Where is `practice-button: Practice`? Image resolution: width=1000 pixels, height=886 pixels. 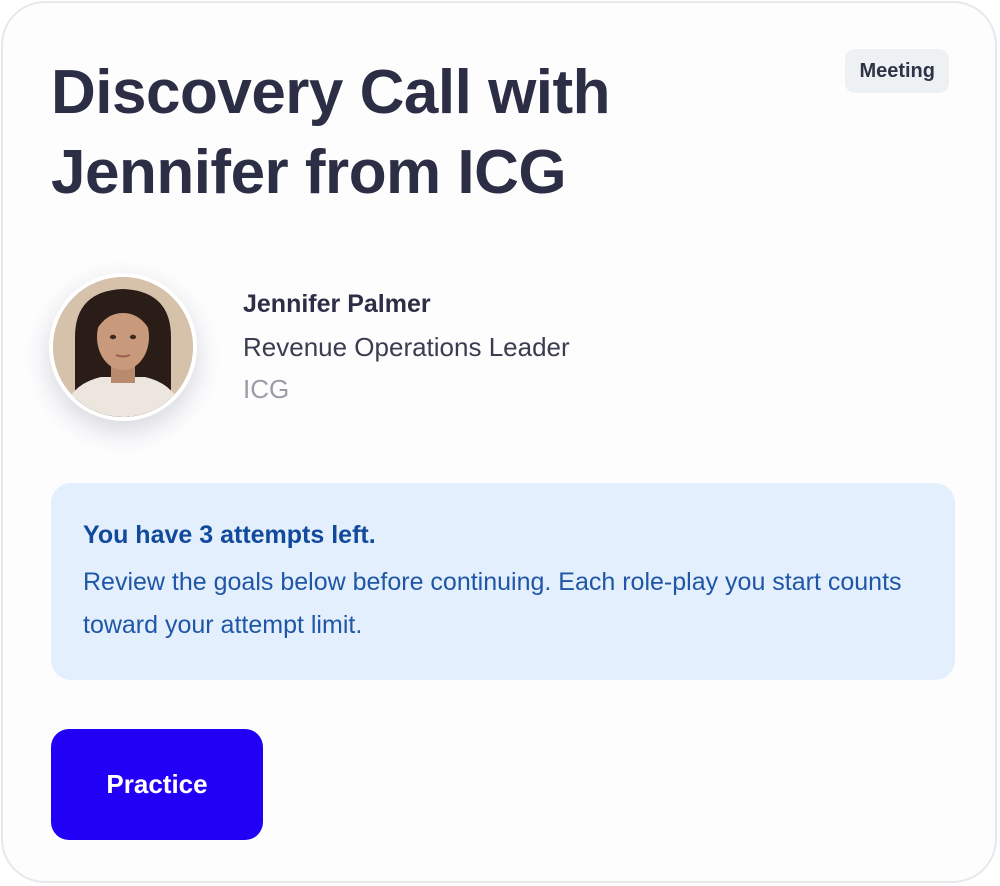 practice-button: Practice is located at coordinates (157, 784).